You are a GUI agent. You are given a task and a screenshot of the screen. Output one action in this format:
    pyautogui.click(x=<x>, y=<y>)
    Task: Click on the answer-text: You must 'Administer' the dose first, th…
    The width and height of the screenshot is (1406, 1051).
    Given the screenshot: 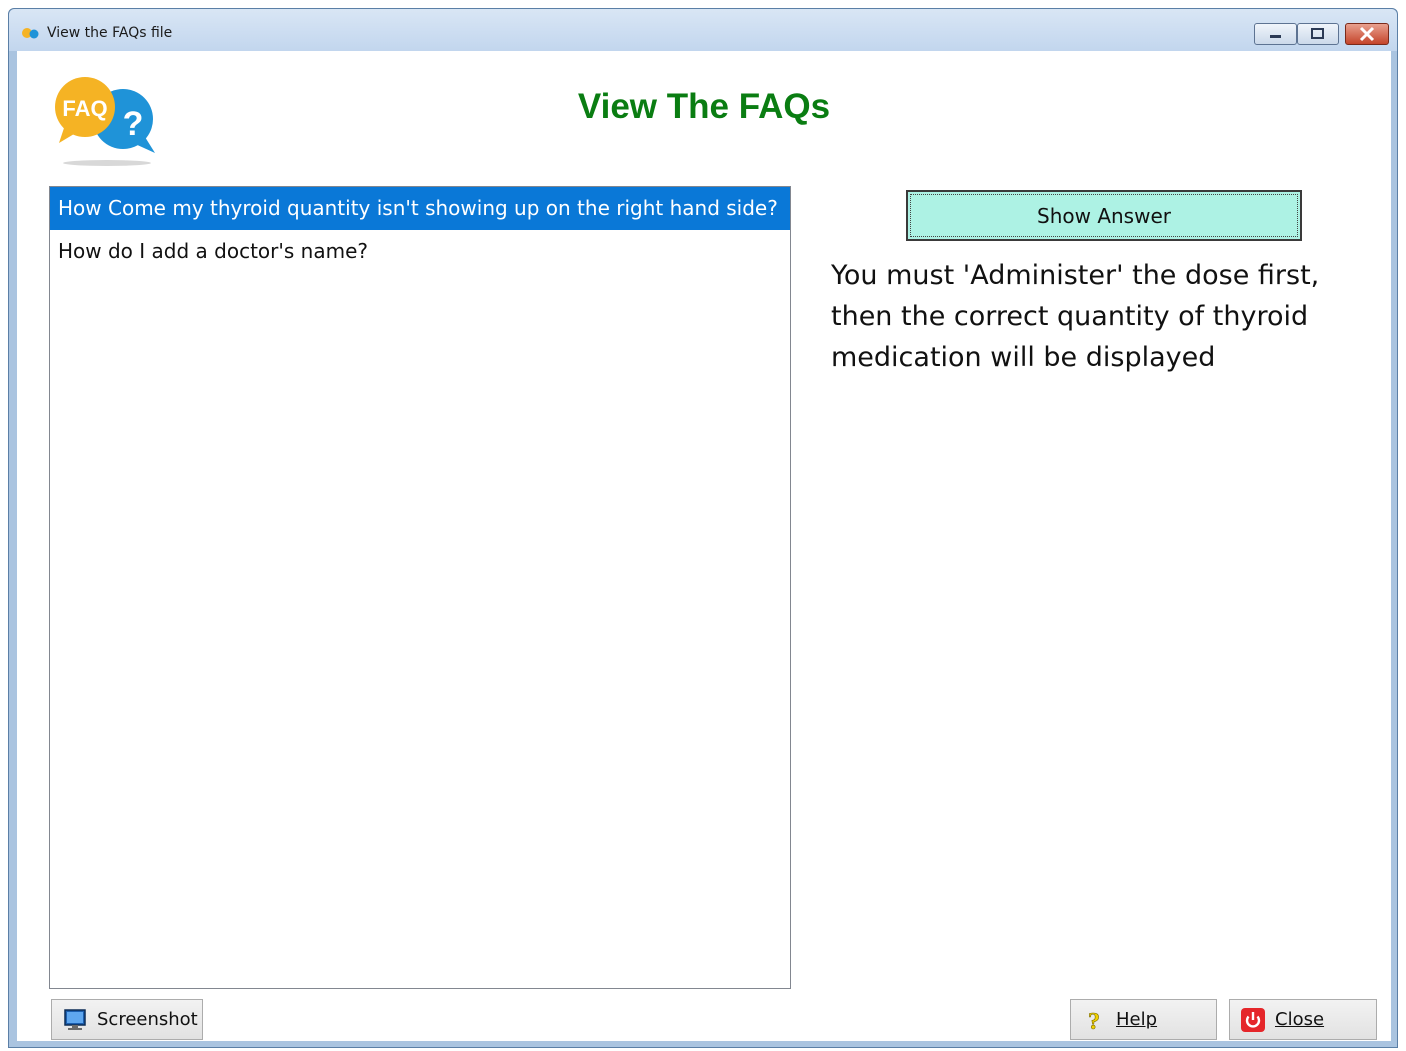 What is the action you would take?
    pyautogui.click(x=1075, y=316)
    